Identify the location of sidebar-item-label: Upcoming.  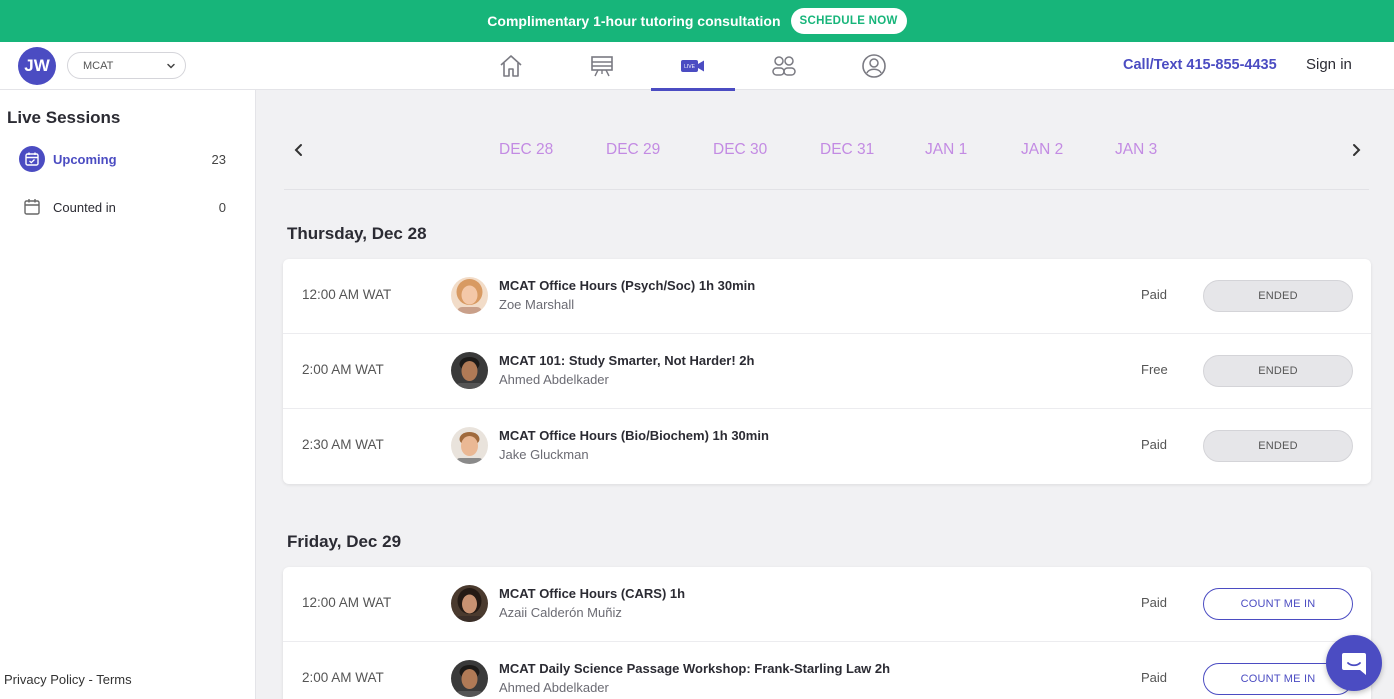
(85, 159).